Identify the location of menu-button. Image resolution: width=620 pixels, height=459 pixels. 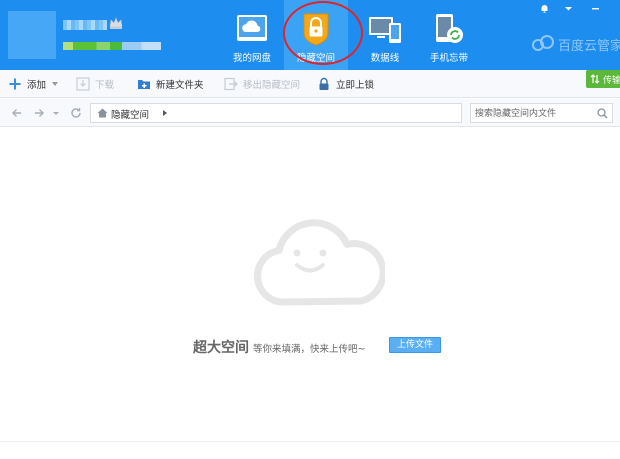
(569, 8).